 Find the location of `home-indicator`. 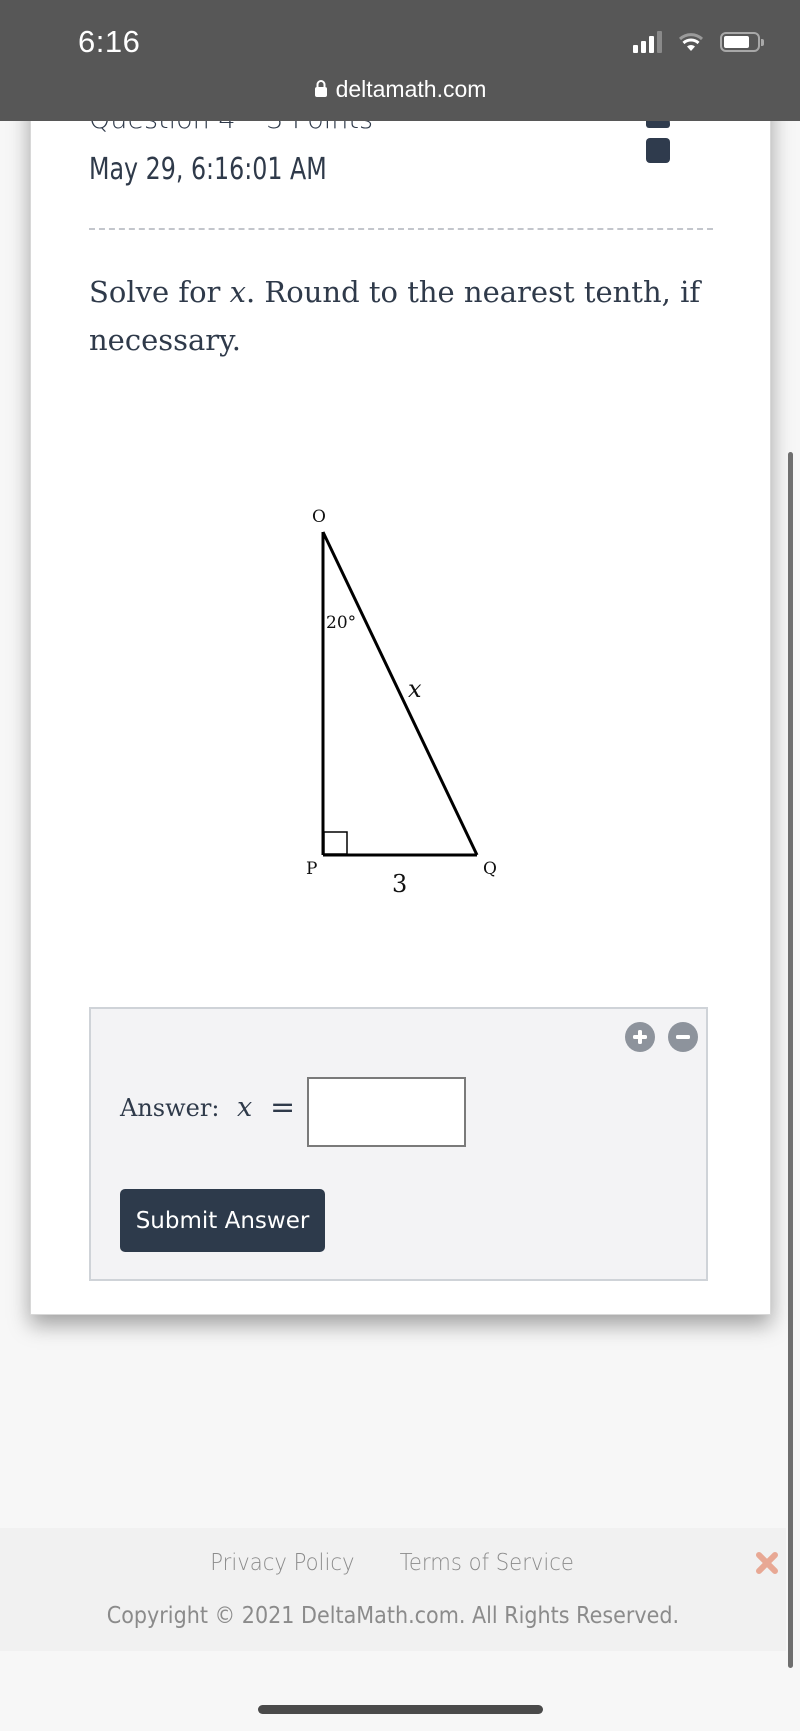

home-indicator is located at coordinates (400, 1709).